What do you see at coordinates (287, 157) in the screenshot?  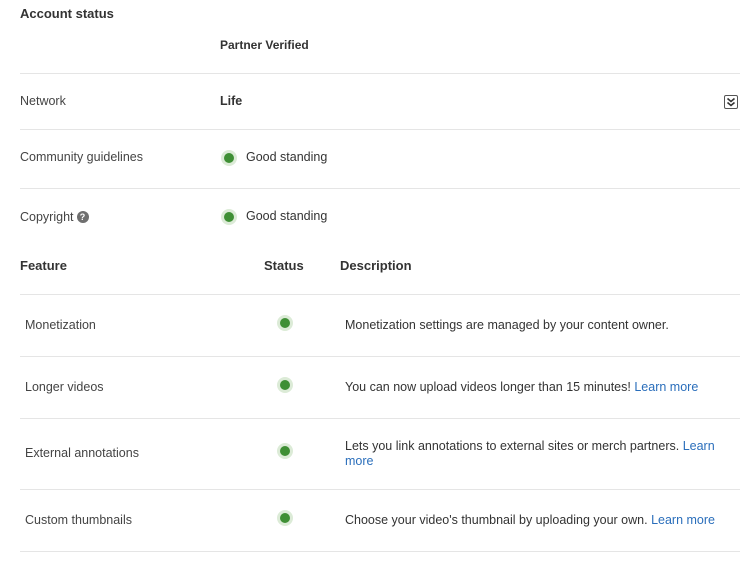 I see `community-guidelines-value: Good standing` at bounding box center [287, 157].